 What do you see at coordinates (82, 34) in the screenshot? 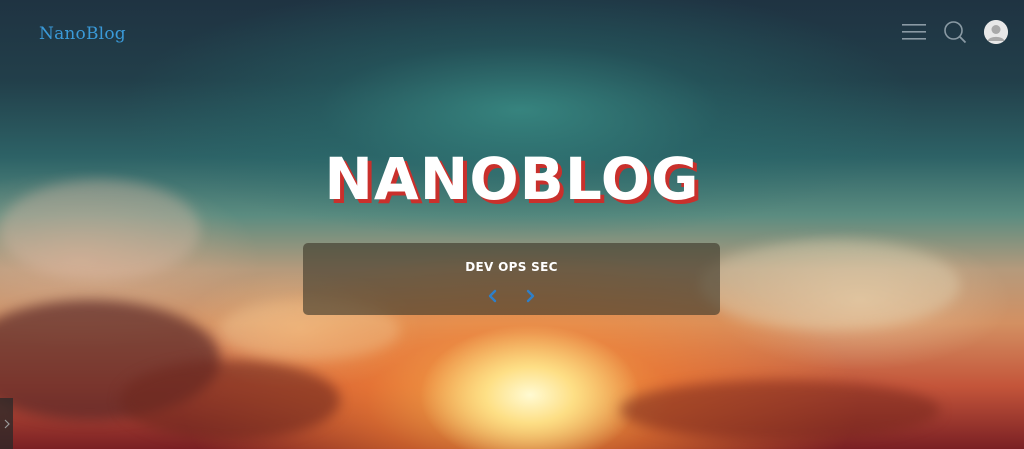
I see `brand-logo-link: NanoBlog` at bounding box center [82, 34].